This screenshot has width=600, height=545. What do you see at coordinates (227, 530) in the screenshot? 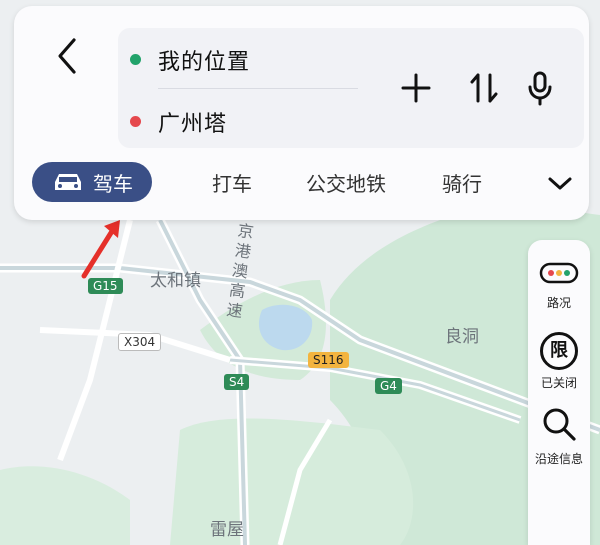
I see `map-label-leiwu: 雷屋` at bounding box center [227, 530].